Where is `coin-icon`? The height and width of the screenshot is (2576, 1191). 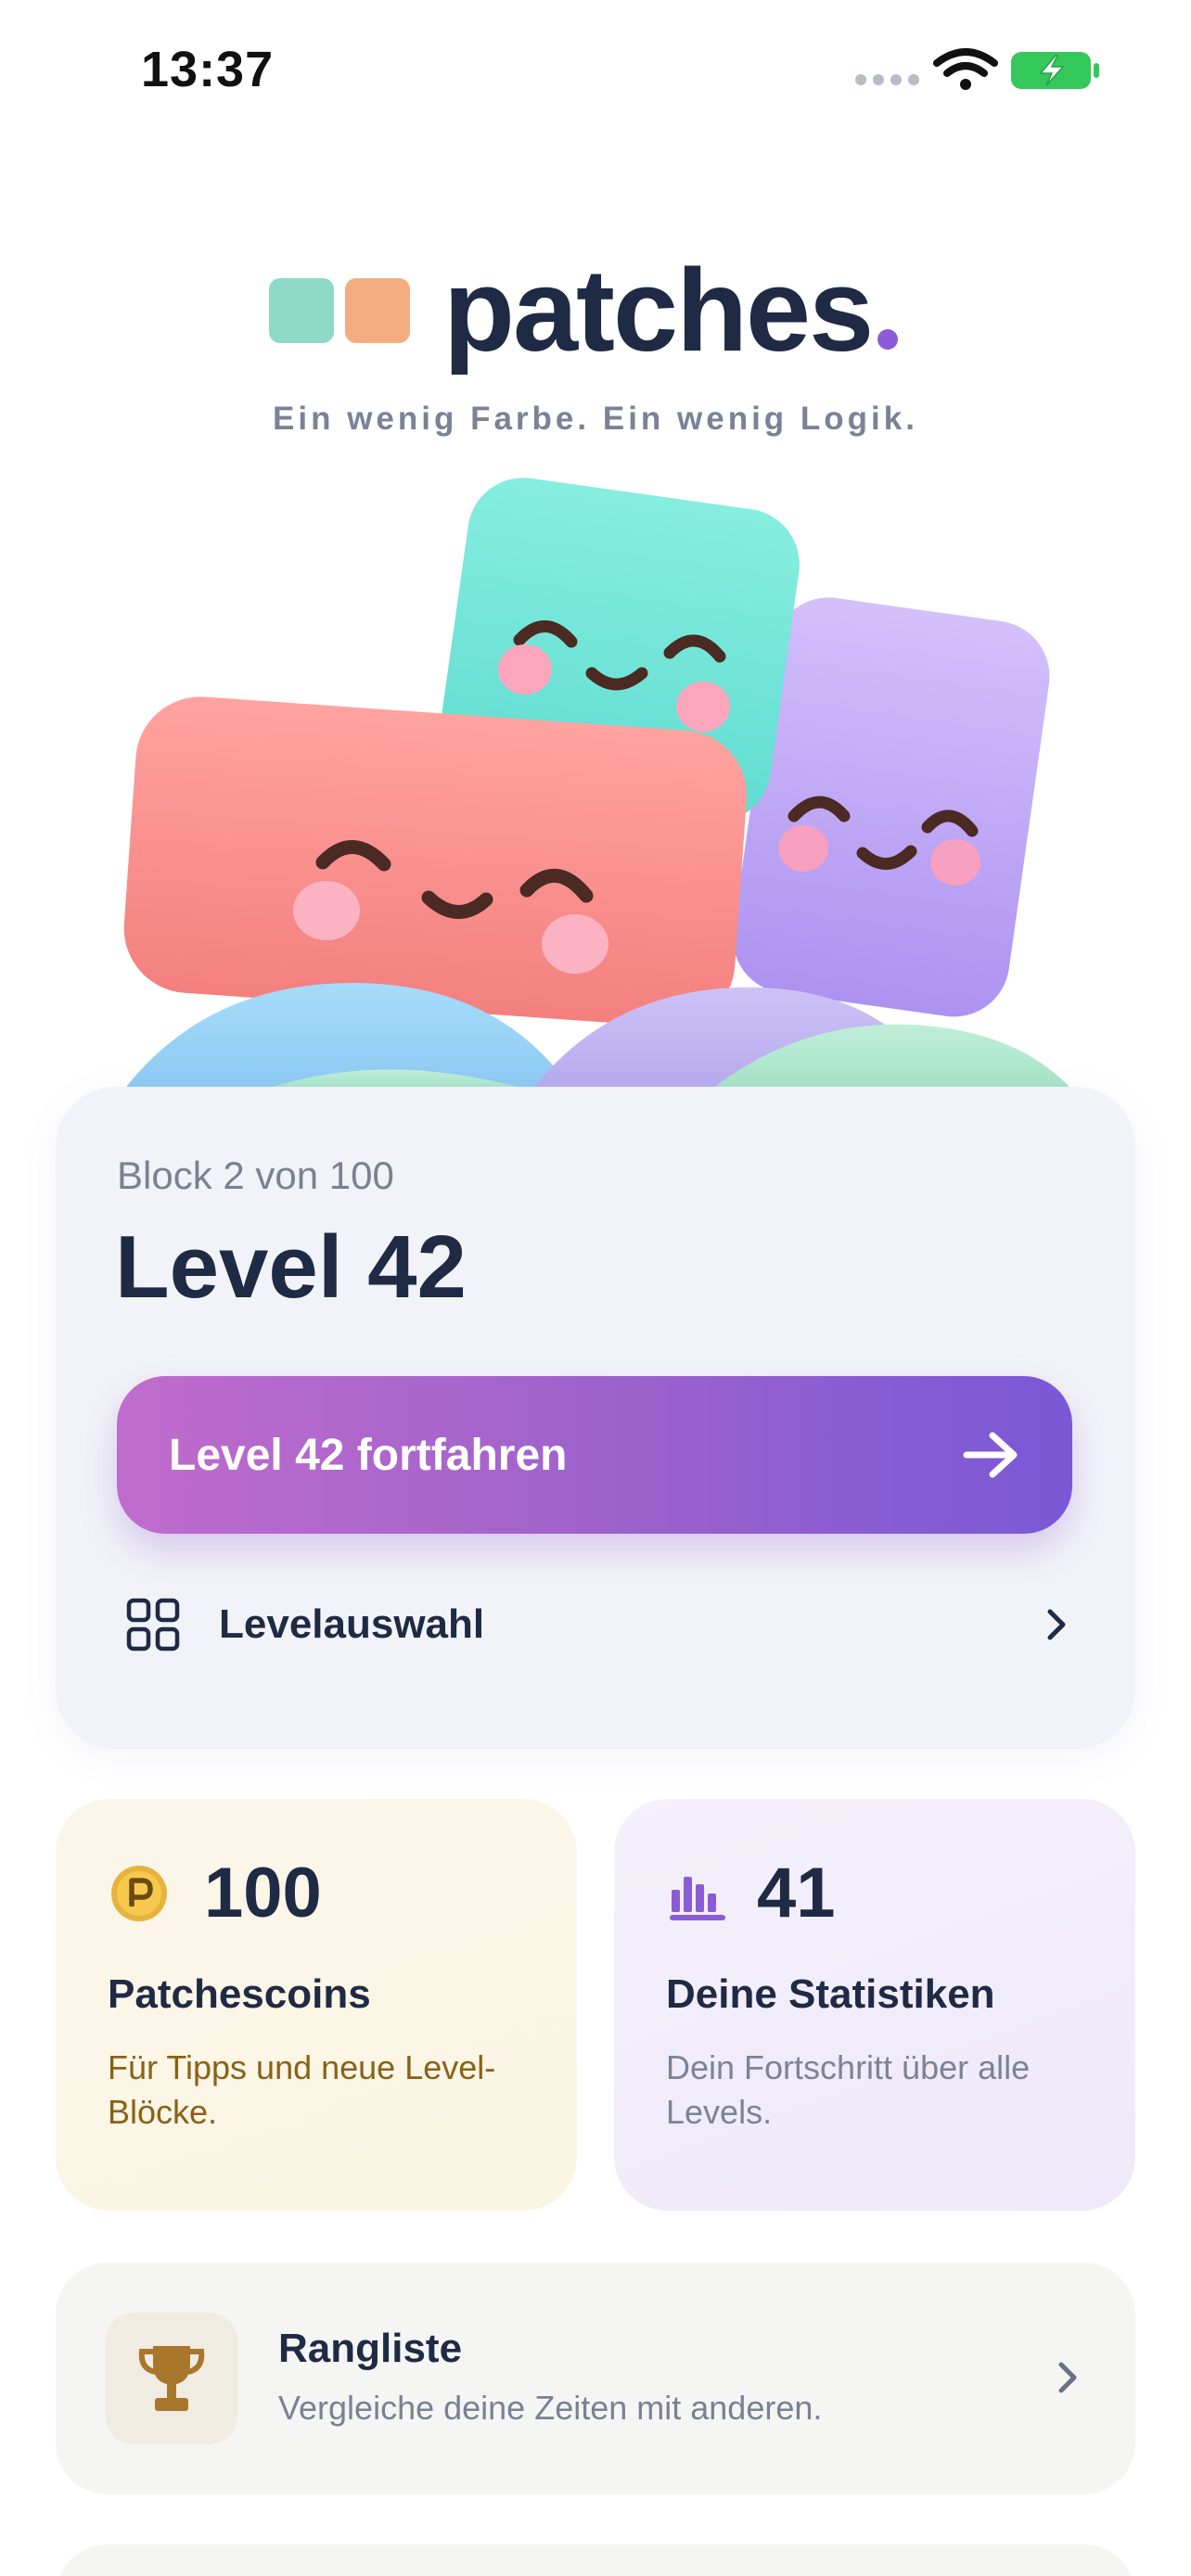 coin-icon is located at coordinates (139, 1893).